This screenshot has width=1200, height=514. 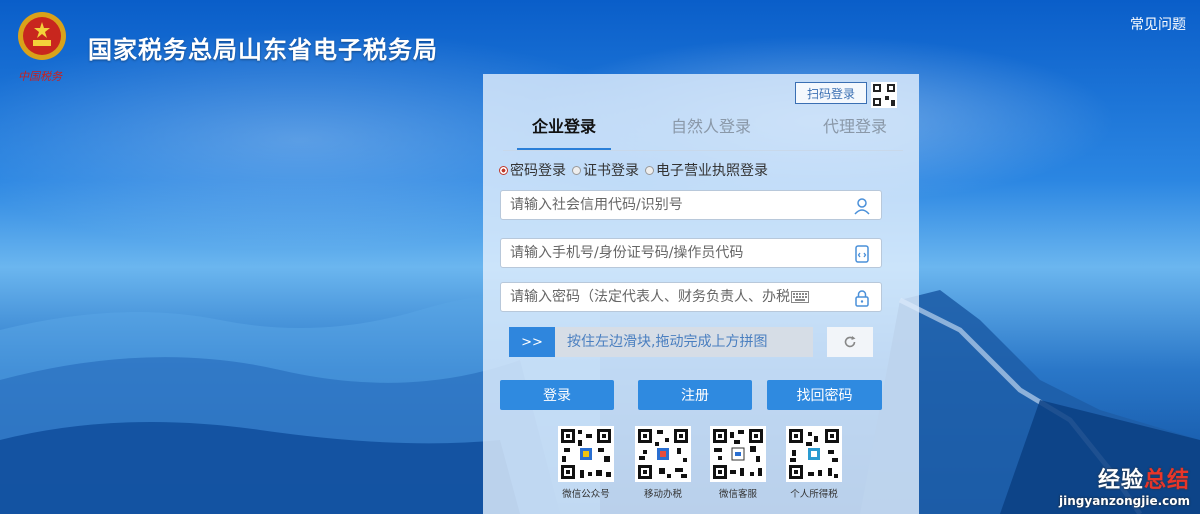 I want to click on qr-caption: 微信公众号, so click(x=586, y=494).